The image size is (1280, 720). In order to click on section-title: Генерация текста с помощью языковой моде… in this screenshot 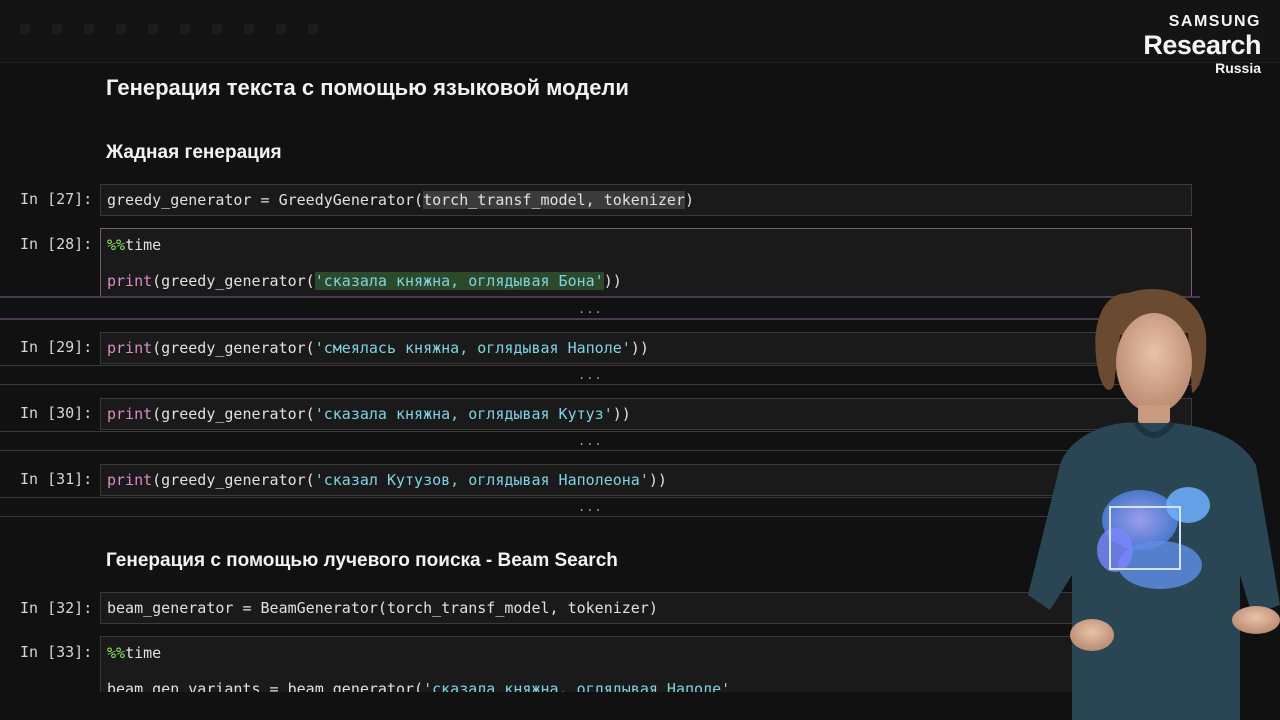, I will do `click(367, 87)`.